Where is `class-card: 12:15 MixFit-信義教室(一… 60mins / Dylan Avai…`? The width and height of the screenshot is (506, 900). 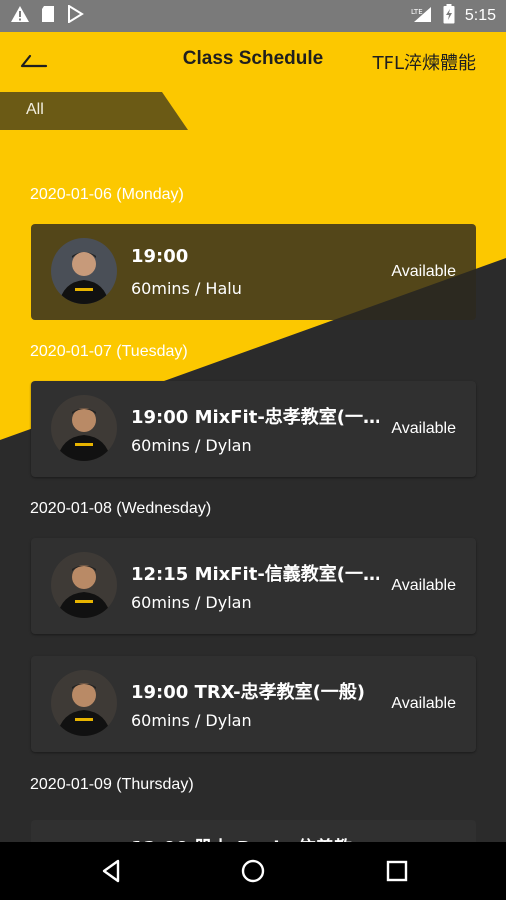 class-card: 12:15 MixFit-信義教室(一… 60mins / Dylan Avai… is located at coordinates (253, 586).